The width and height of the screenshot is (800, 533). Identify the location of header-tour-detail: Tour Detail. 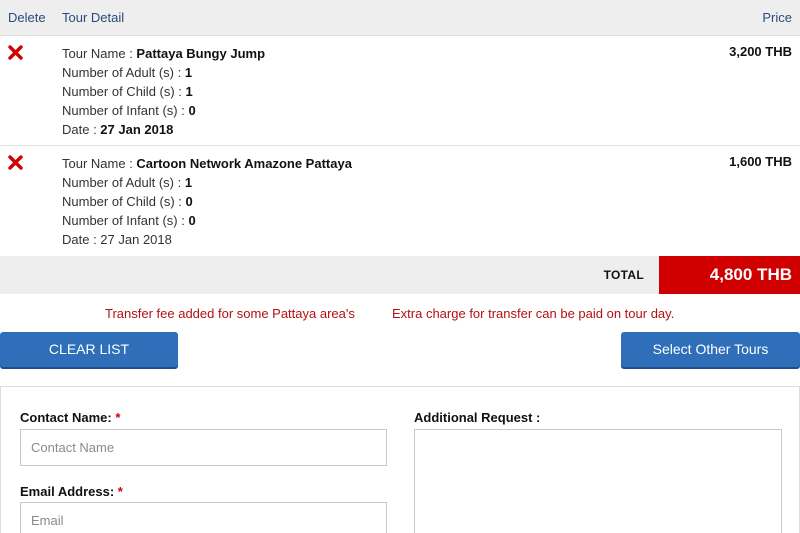
(93, 17).